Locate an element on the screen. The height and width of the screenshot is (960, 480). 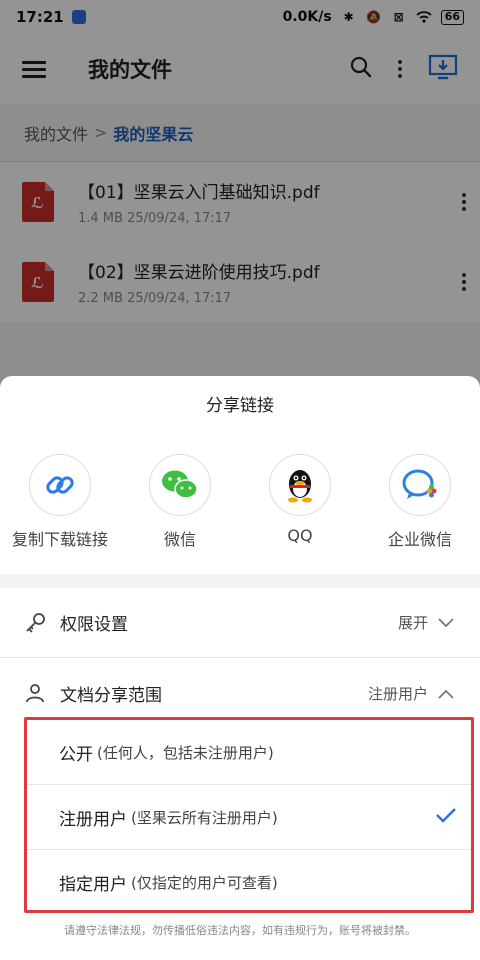
share-wecom: 企业微信 is located at coordinates (420, 494).